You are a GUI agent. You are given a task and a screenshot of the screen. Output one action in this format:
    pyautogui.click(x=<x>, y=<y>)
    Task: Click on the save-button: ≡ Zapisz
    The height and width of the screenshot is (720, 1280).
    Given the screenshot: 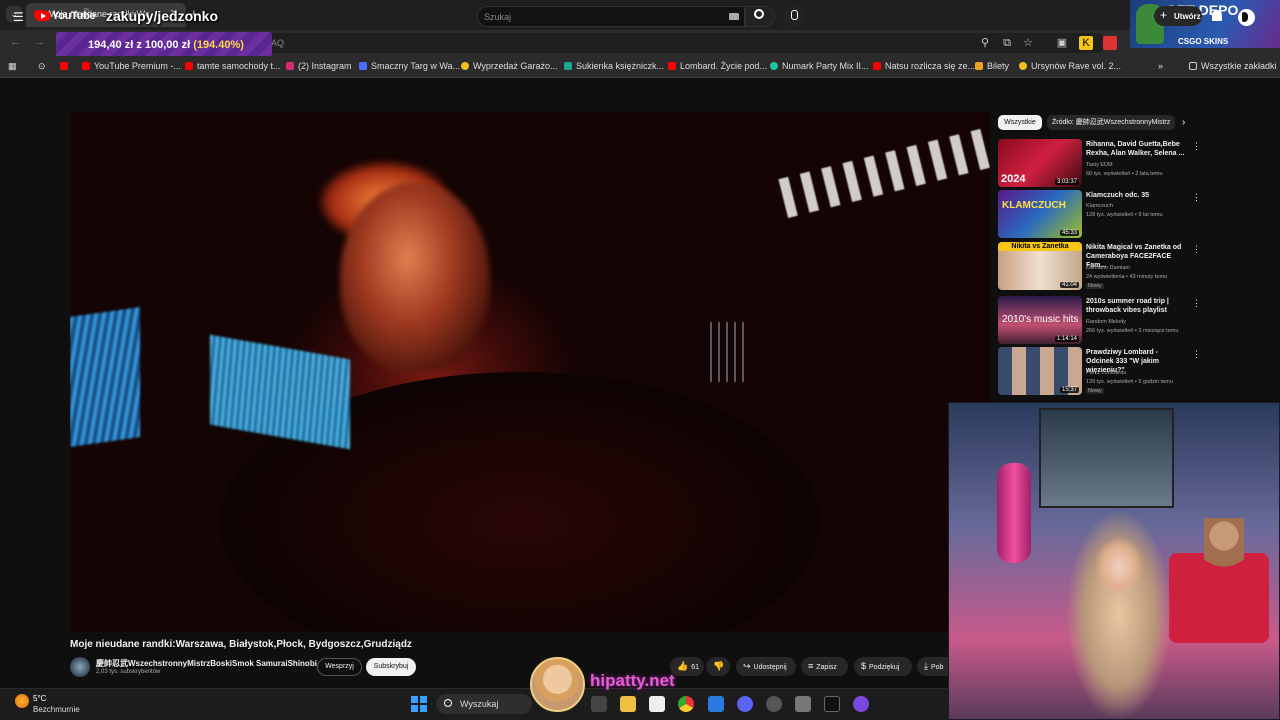 What is the action you would take?
    pyautogui.click(x=824, y=666)
    